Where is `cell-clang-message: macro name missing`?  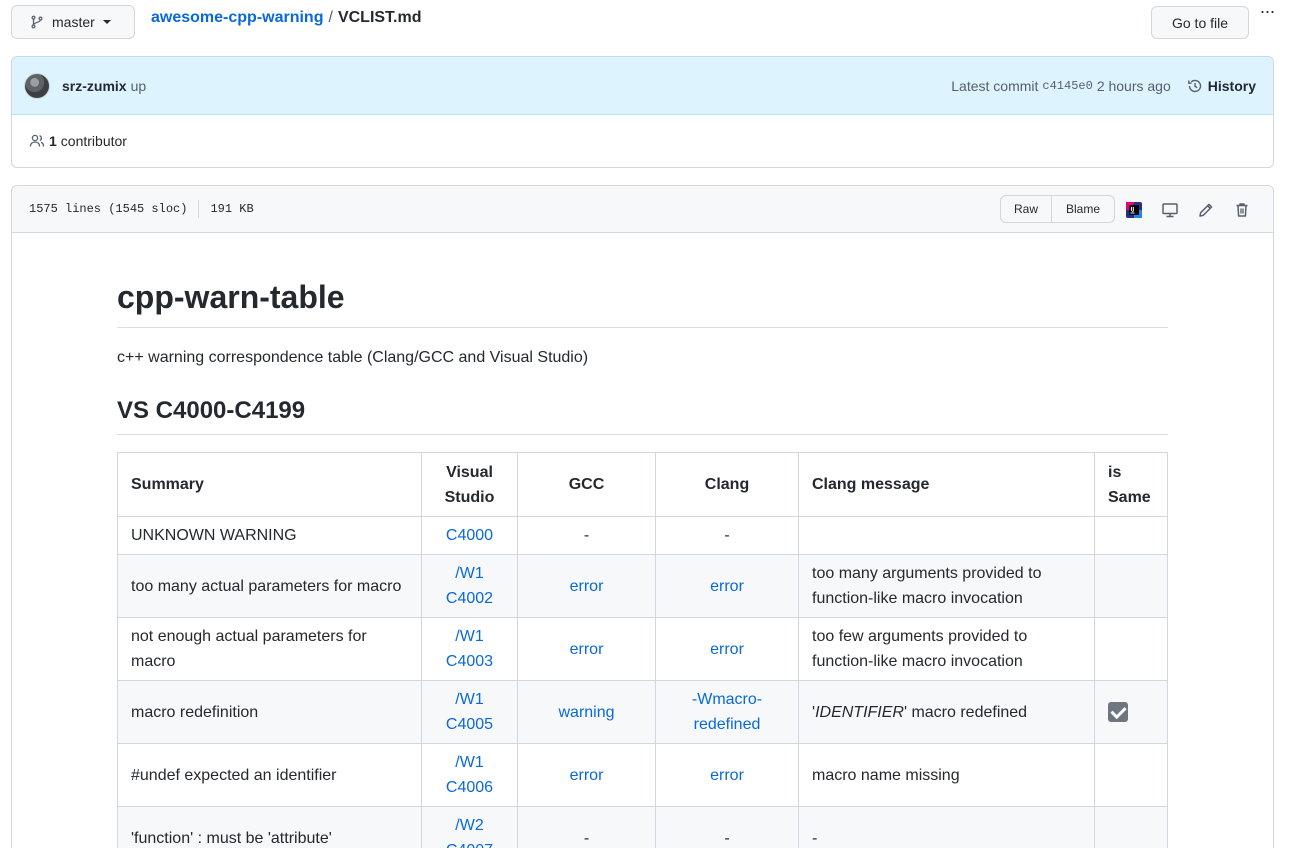 cell-clang-message: macro name missing is located at coordinates (946, 775).